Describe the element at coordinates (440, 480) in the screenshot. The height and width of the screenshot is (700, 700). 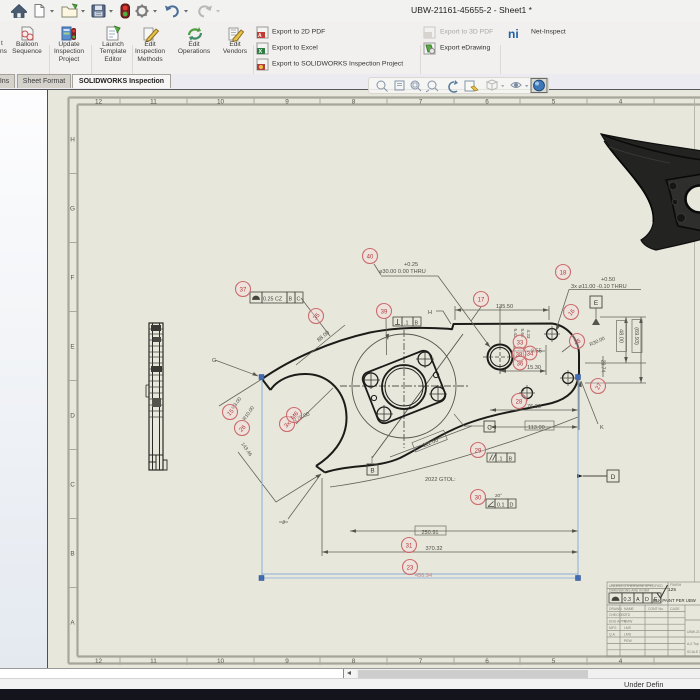
I see `svg-text: 2022 GTOL:` at that location.